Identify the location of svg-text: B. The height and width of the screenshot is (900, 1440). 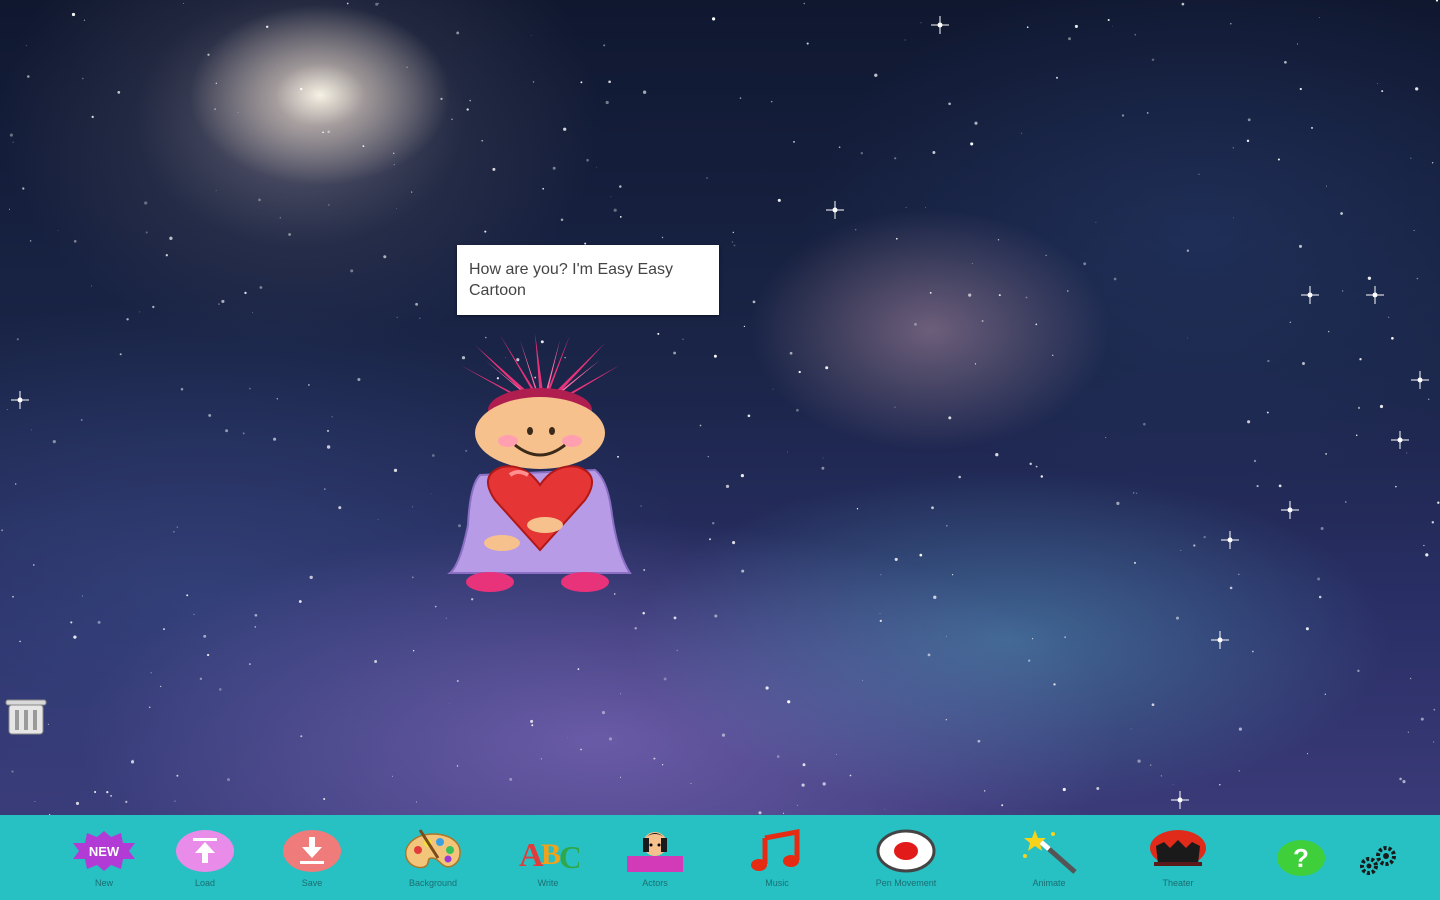
(551, 854).